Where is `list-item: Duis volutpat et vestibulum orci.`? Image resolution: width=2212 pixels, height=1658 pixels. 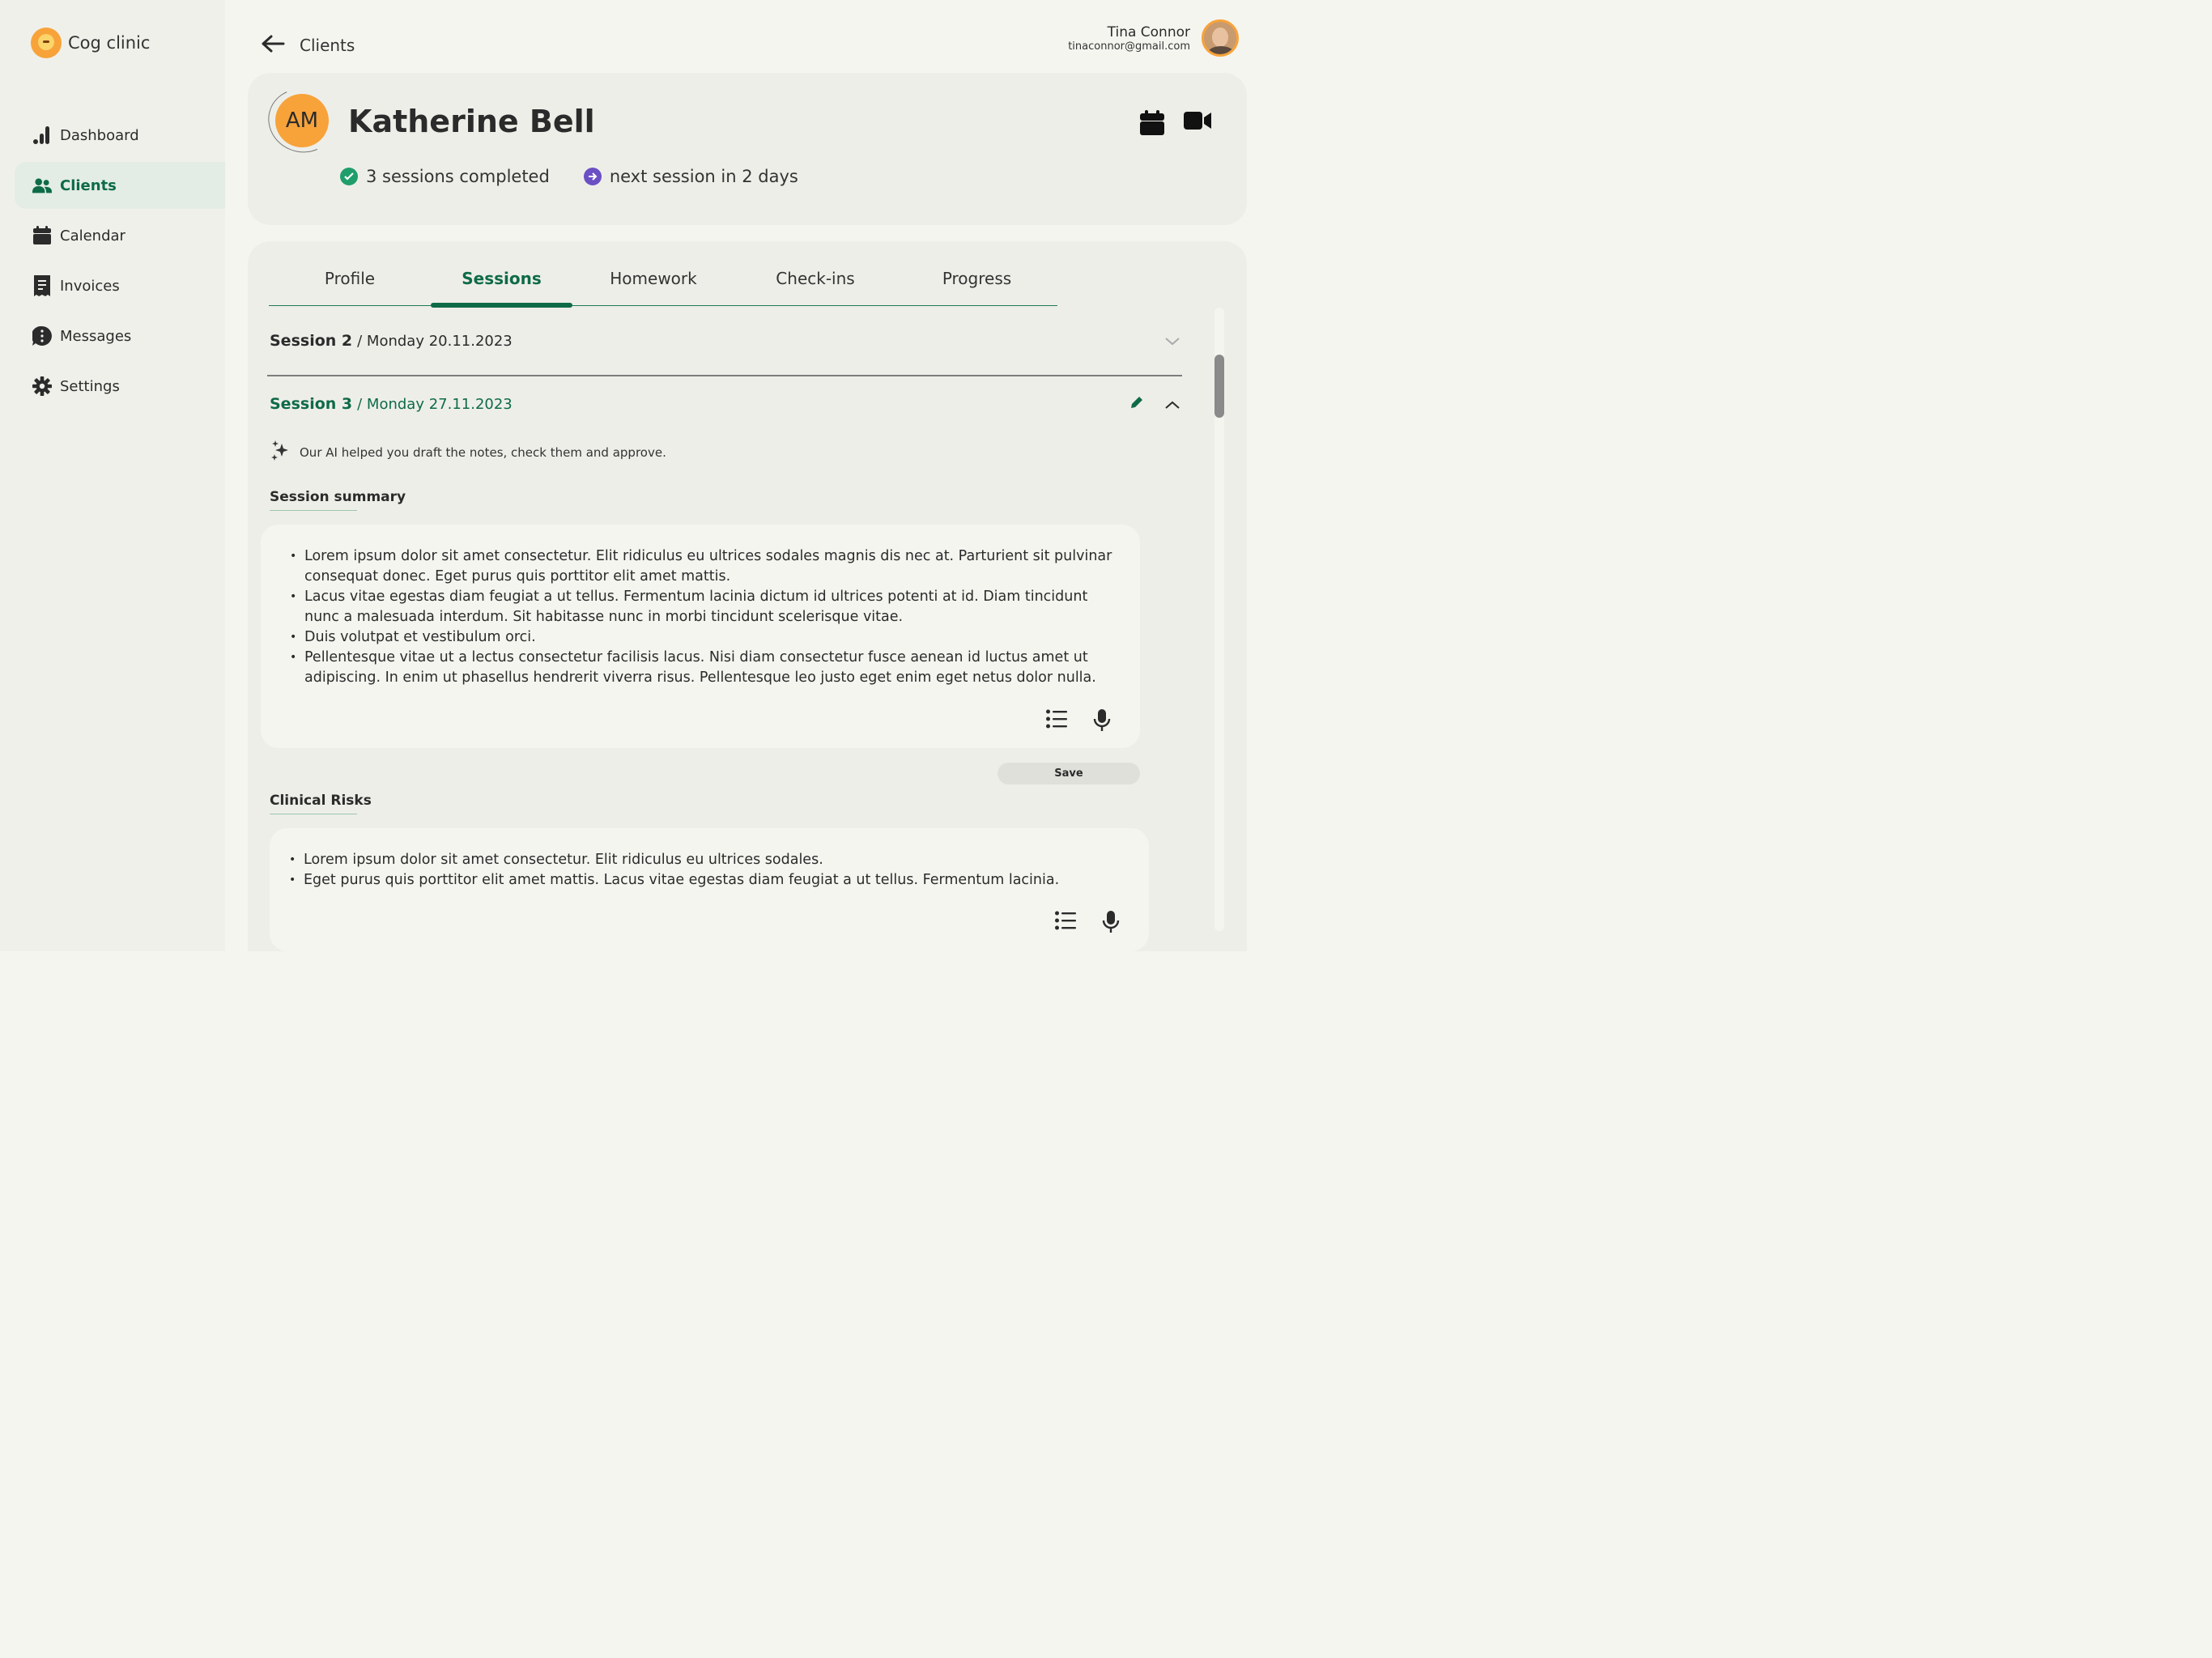
list-item: Duis volutpat et vestibulum orci. is located at coordinates (707, 637).